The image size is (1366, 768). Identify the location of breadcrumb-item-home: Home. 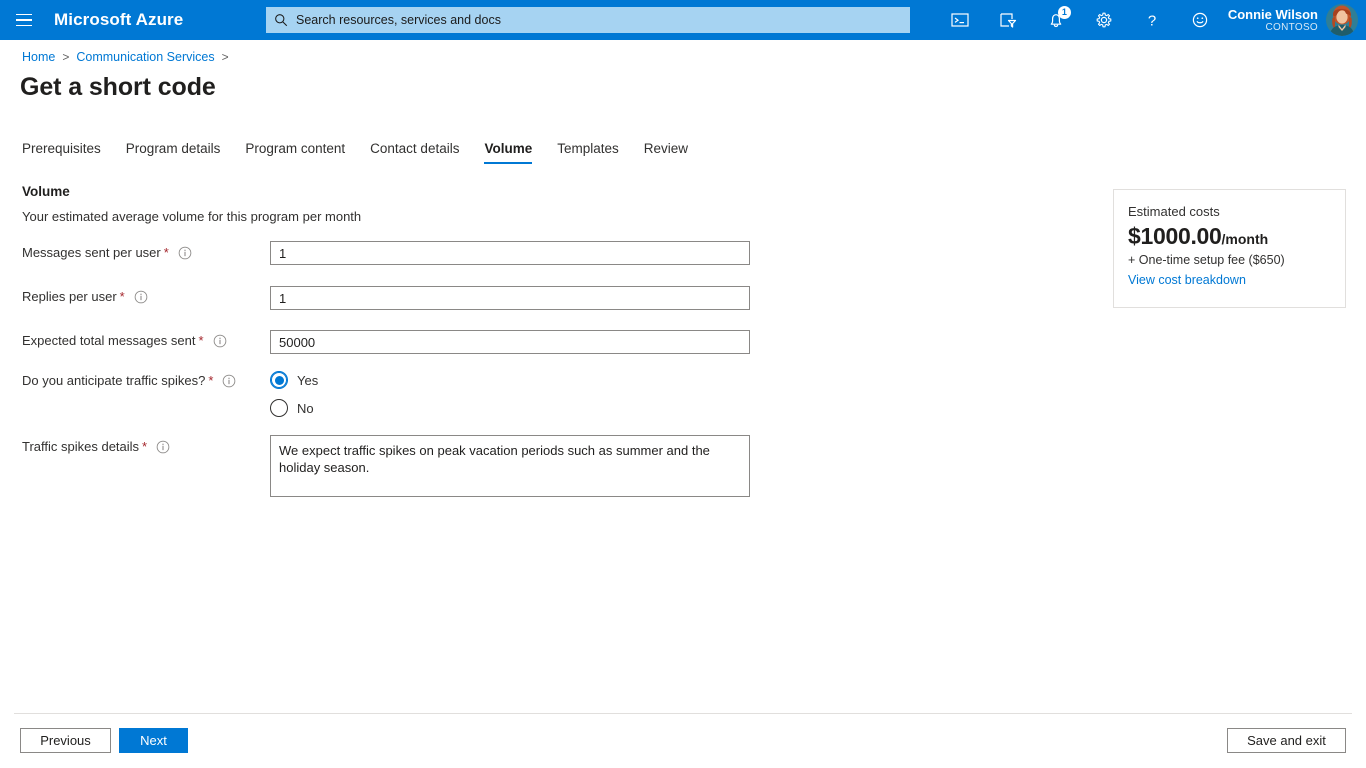
(38, 57).